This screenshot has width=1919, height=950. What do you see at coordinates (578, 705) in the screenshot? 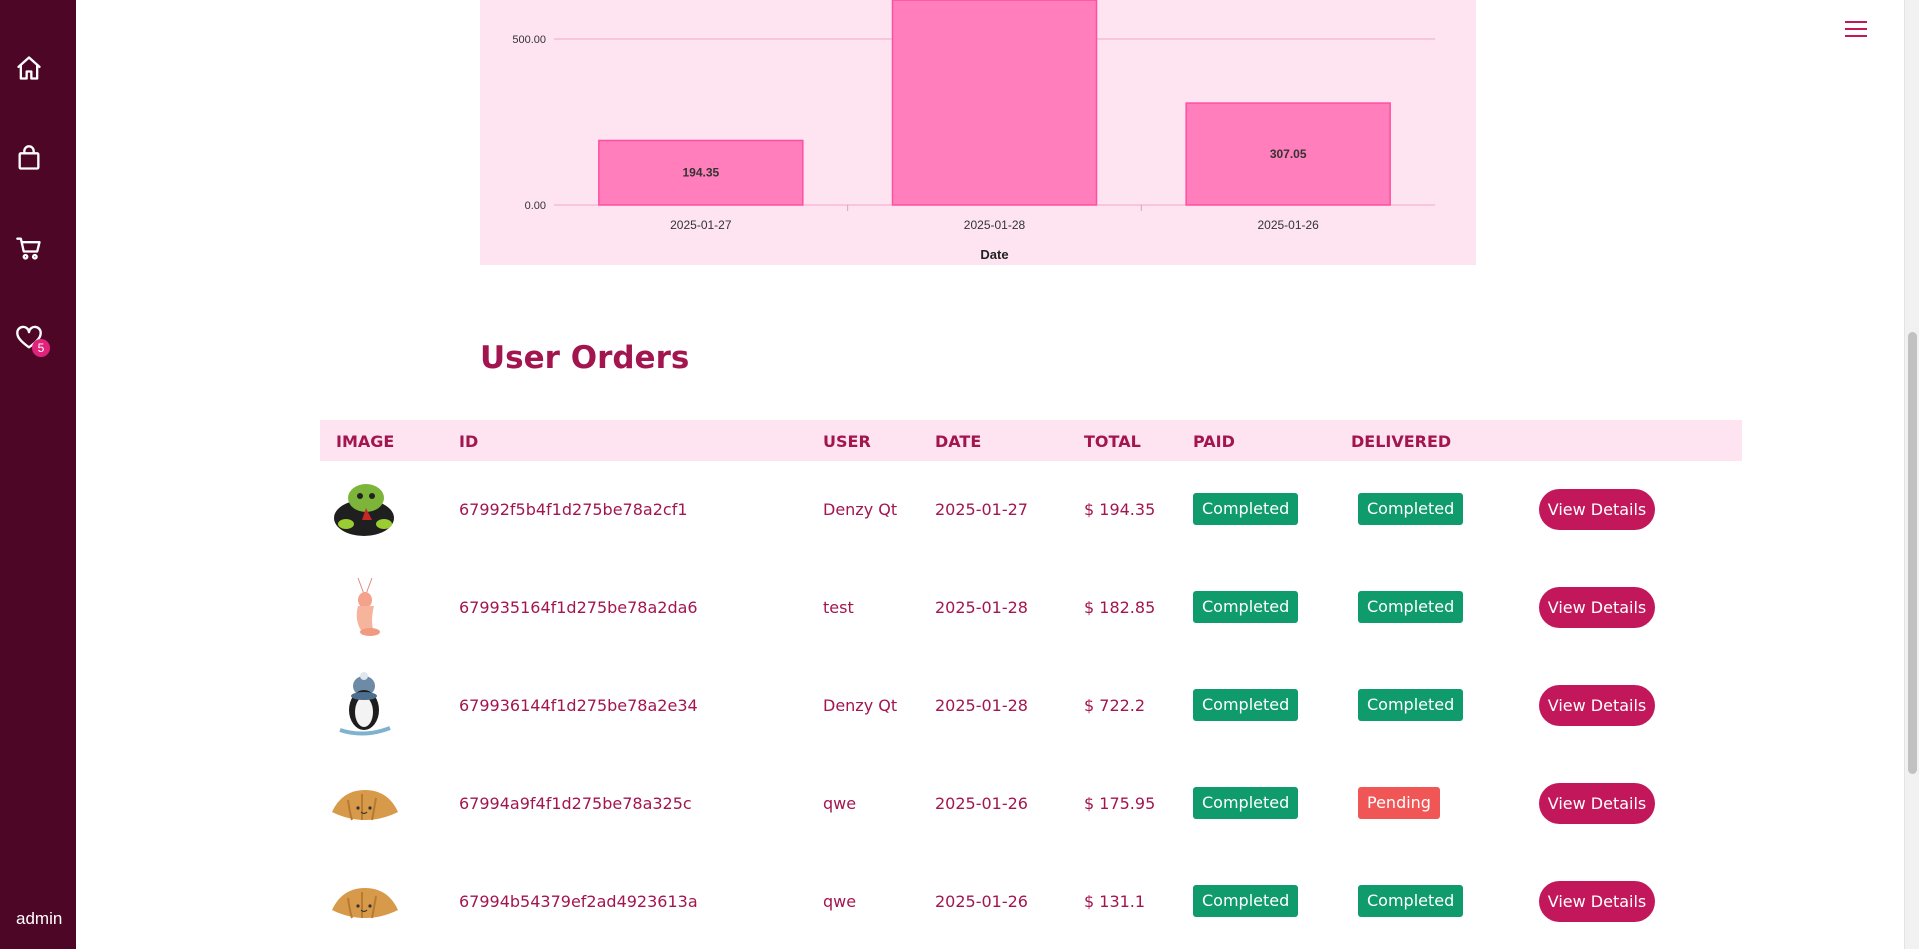
I see `order-id: 679936144f1d275be78a2e34` at bounding box center [578, 705].